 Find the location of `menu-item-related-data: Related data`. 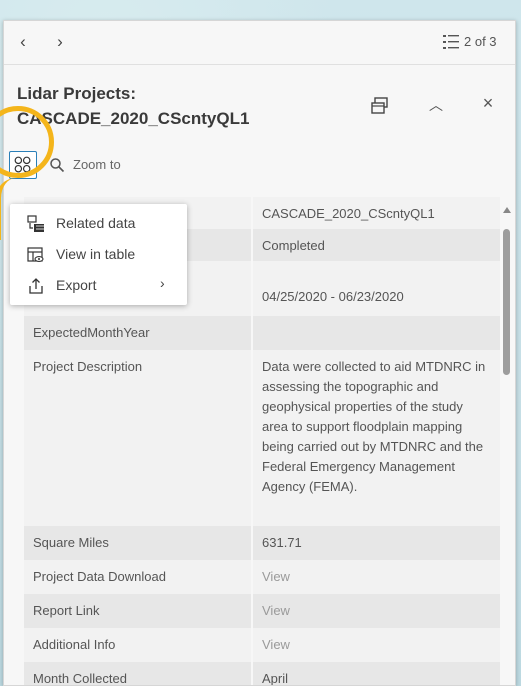

menu-item-related-data: Related data is located at coordinates (98, 223).